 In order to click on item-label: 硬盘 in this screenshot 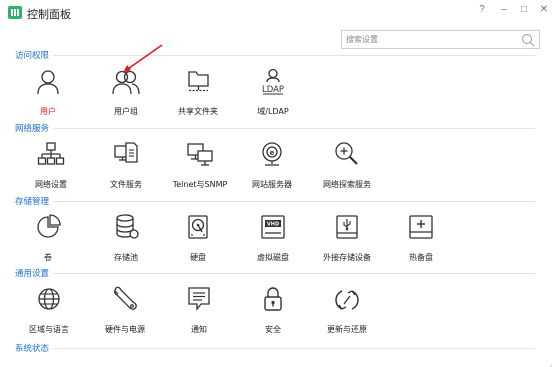, I will do `click(198, 257)`.